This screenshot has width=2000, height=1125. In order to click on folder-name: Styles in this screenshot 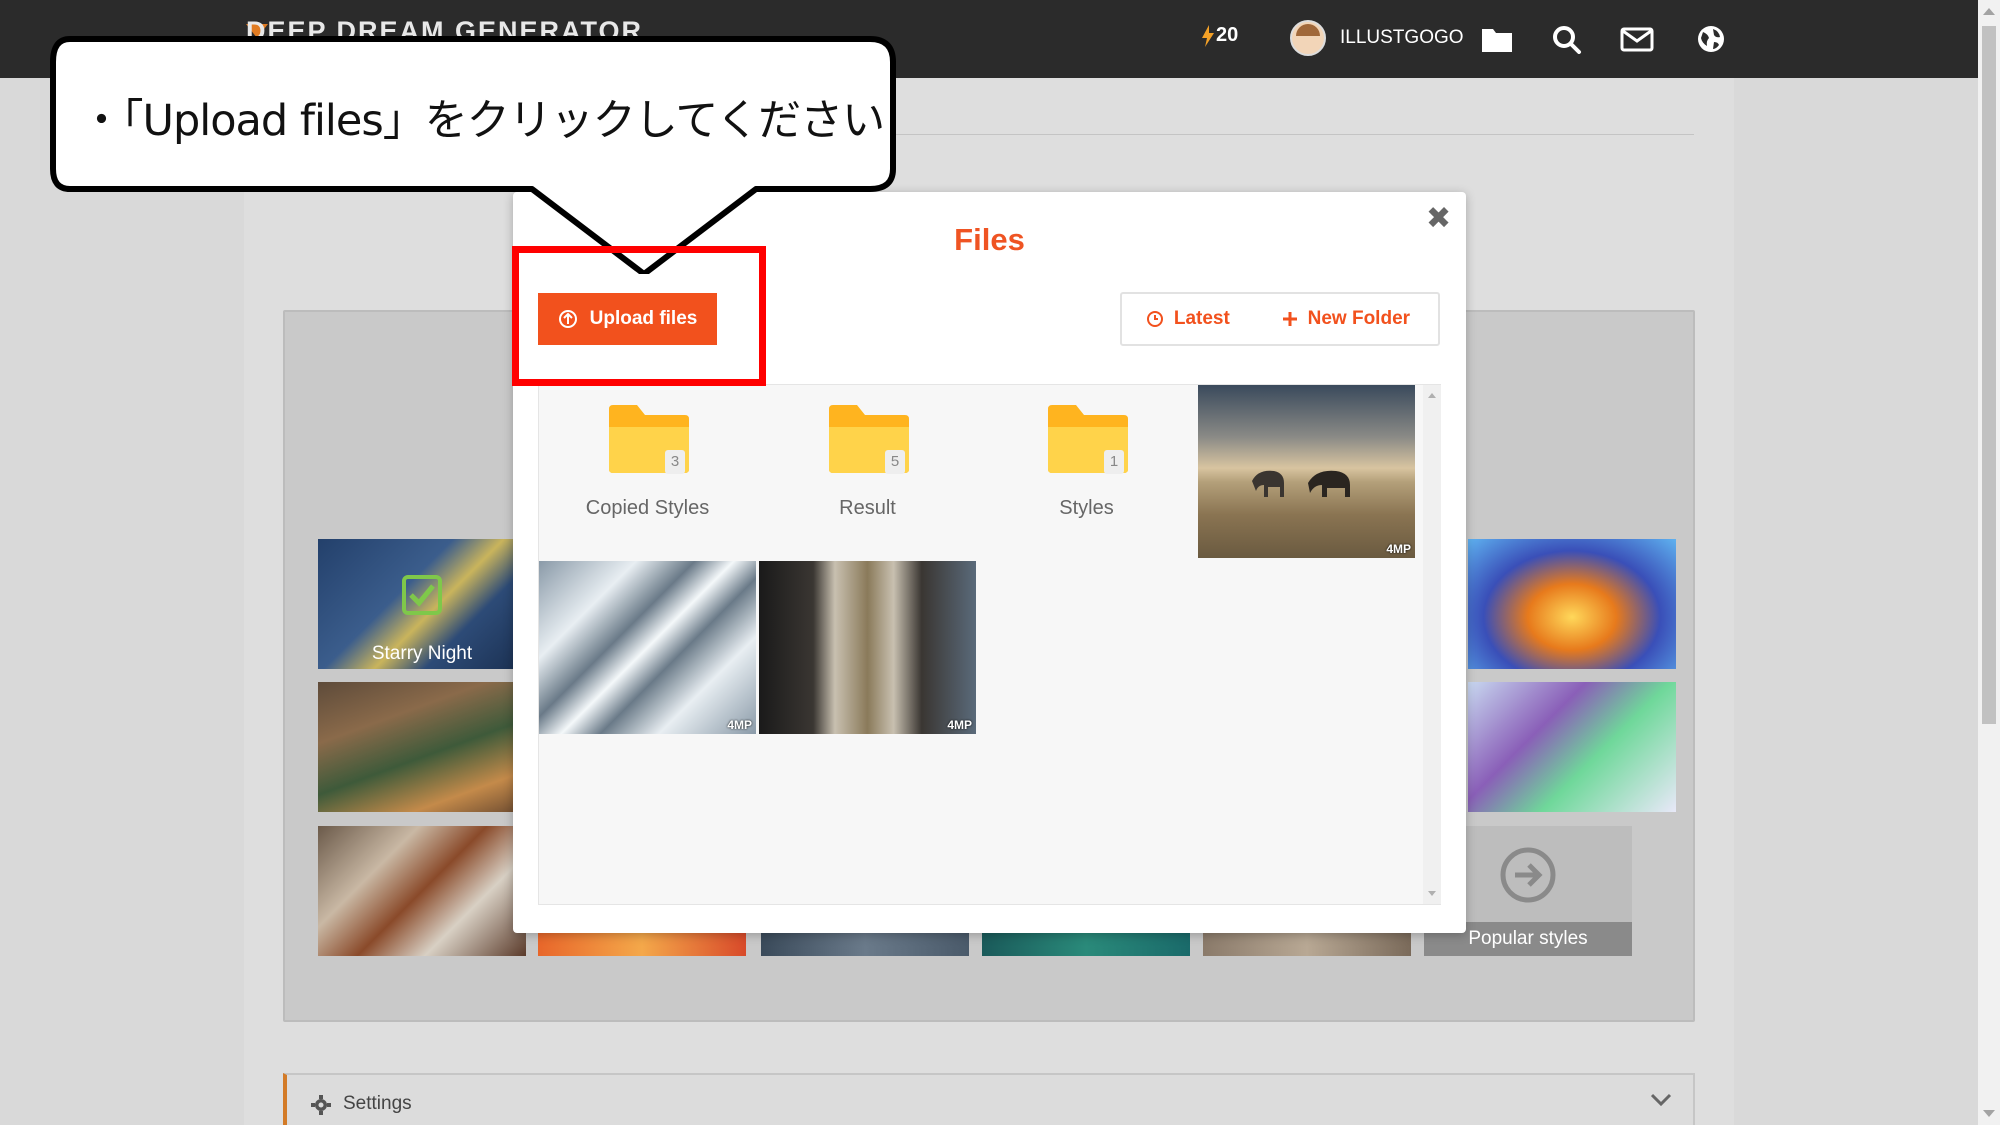, I will do `click(1086, 508)`.